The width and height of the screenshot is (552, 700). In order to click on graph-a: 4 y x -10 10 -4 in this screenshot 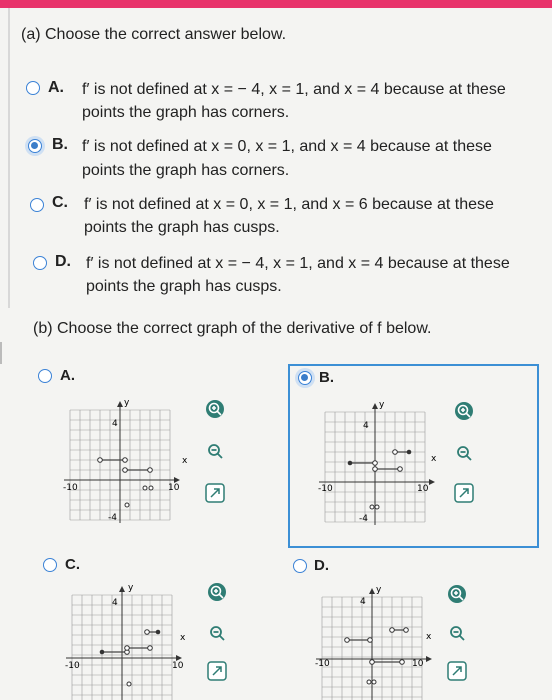, I will do `click(125, 460)`.